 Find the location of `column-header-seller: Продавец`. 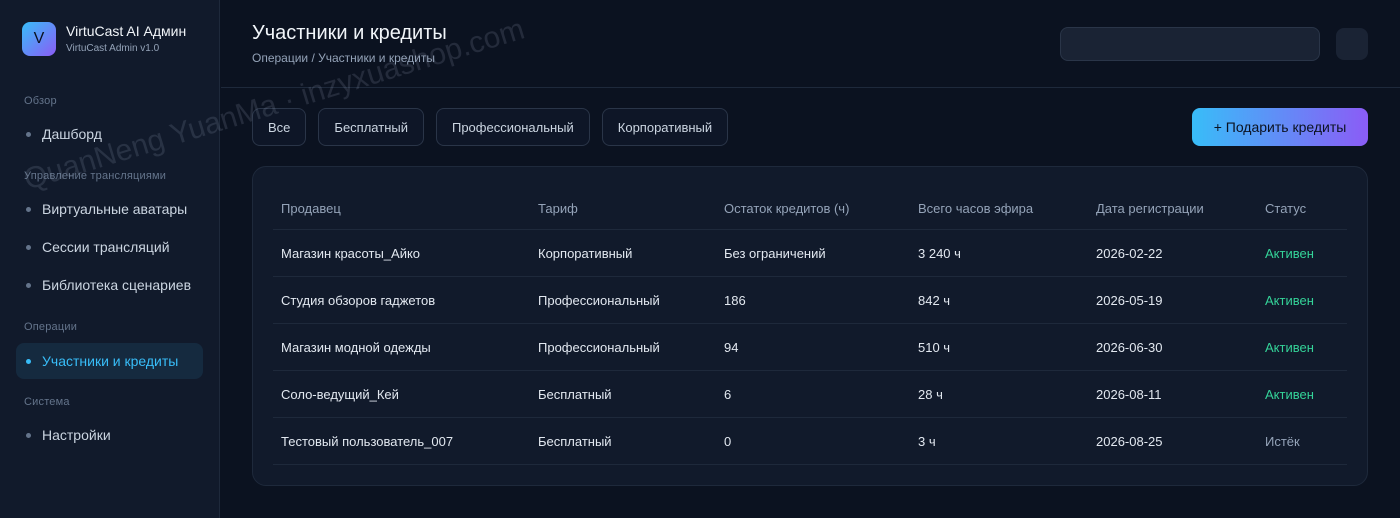

column-header-seller: Продавец is located at coordinates (401, 208).